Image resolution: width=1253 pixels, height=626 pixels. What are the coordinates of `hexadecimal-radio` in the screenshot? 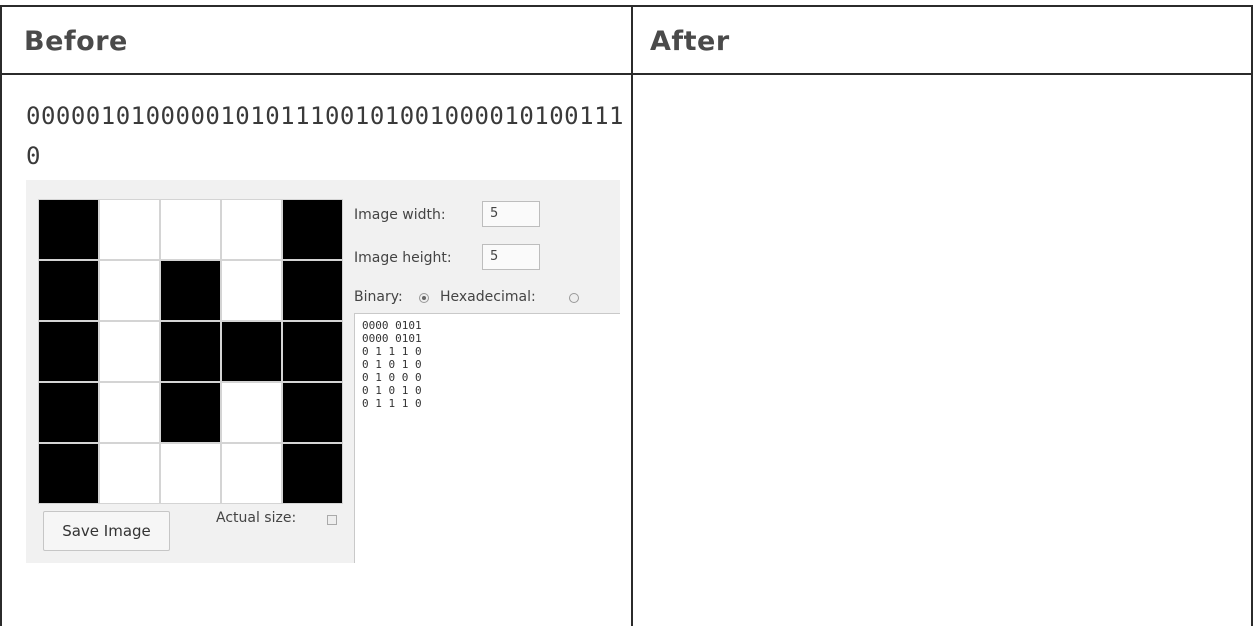 It's located at (574, 298).